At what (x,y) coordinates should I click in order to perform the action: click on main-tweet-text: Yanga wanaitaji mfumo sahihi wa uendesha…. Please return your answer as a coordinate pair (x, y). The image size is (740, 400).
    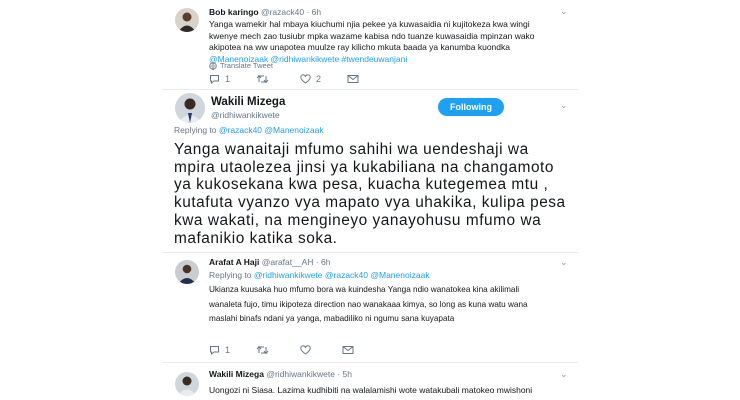
    Looking at the image, I should click on (370, 194).